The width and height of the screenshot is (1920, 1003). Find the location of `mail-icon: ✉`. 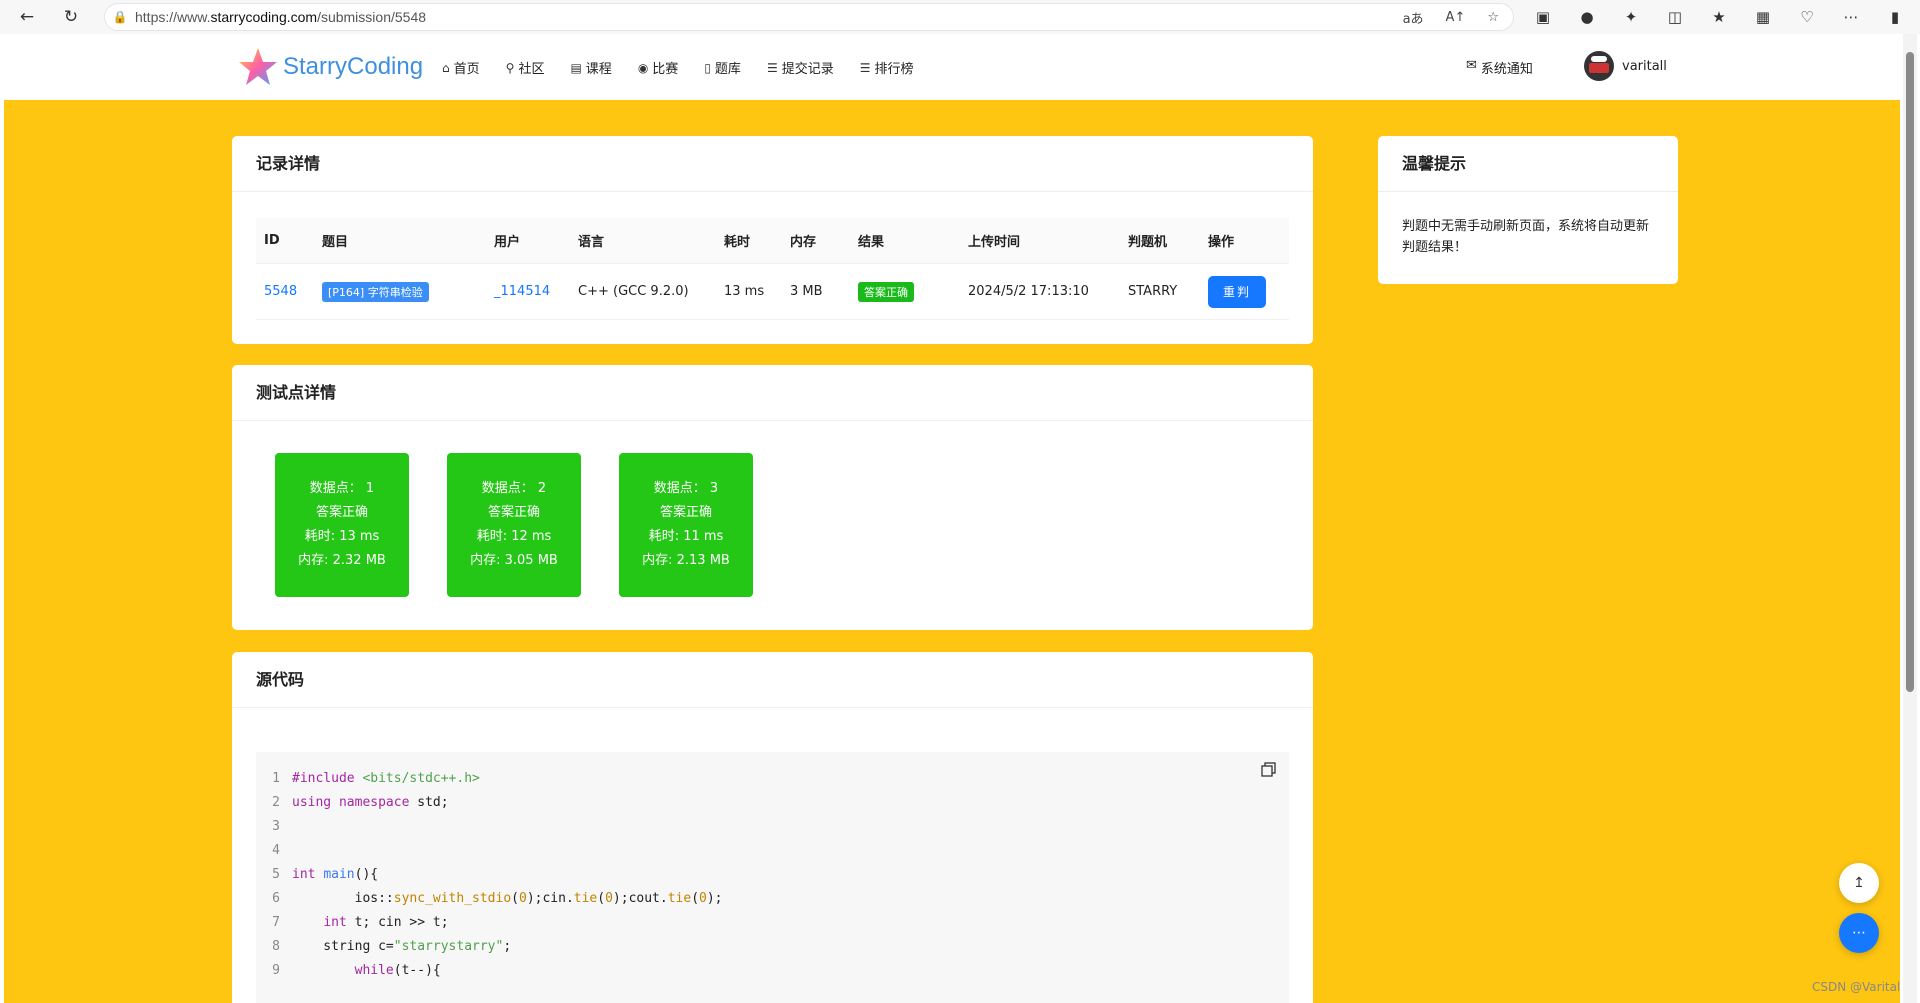

mail-icon: ✉ is located at coordinates (1471, 65).